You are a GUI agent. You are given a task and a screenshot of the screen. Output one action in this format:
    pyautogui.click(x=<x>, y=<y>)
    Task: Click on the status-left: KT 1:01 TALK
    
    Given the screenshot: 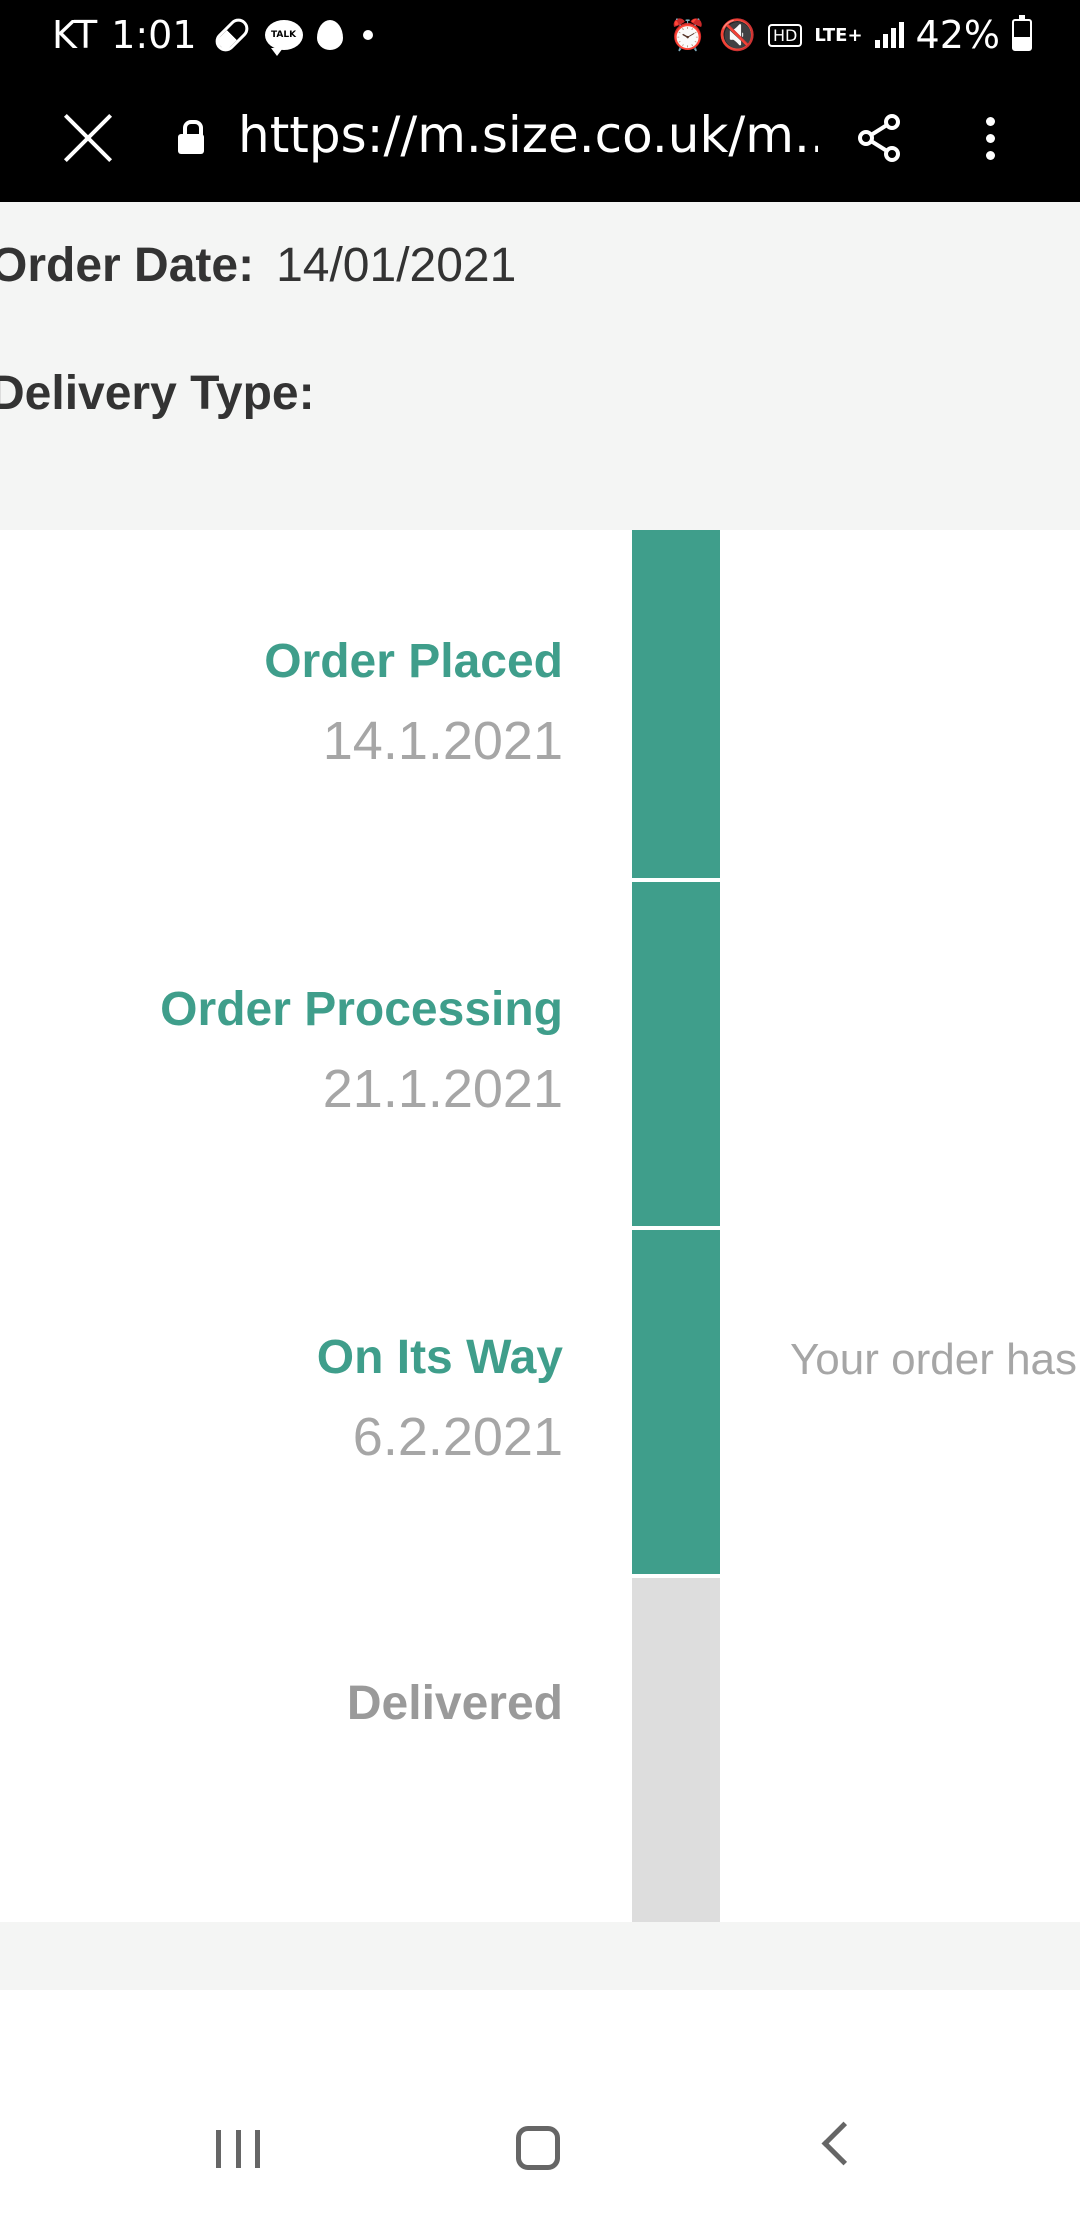 What is the action you would take?
    pyautogui.click(x=212, y=35)
    